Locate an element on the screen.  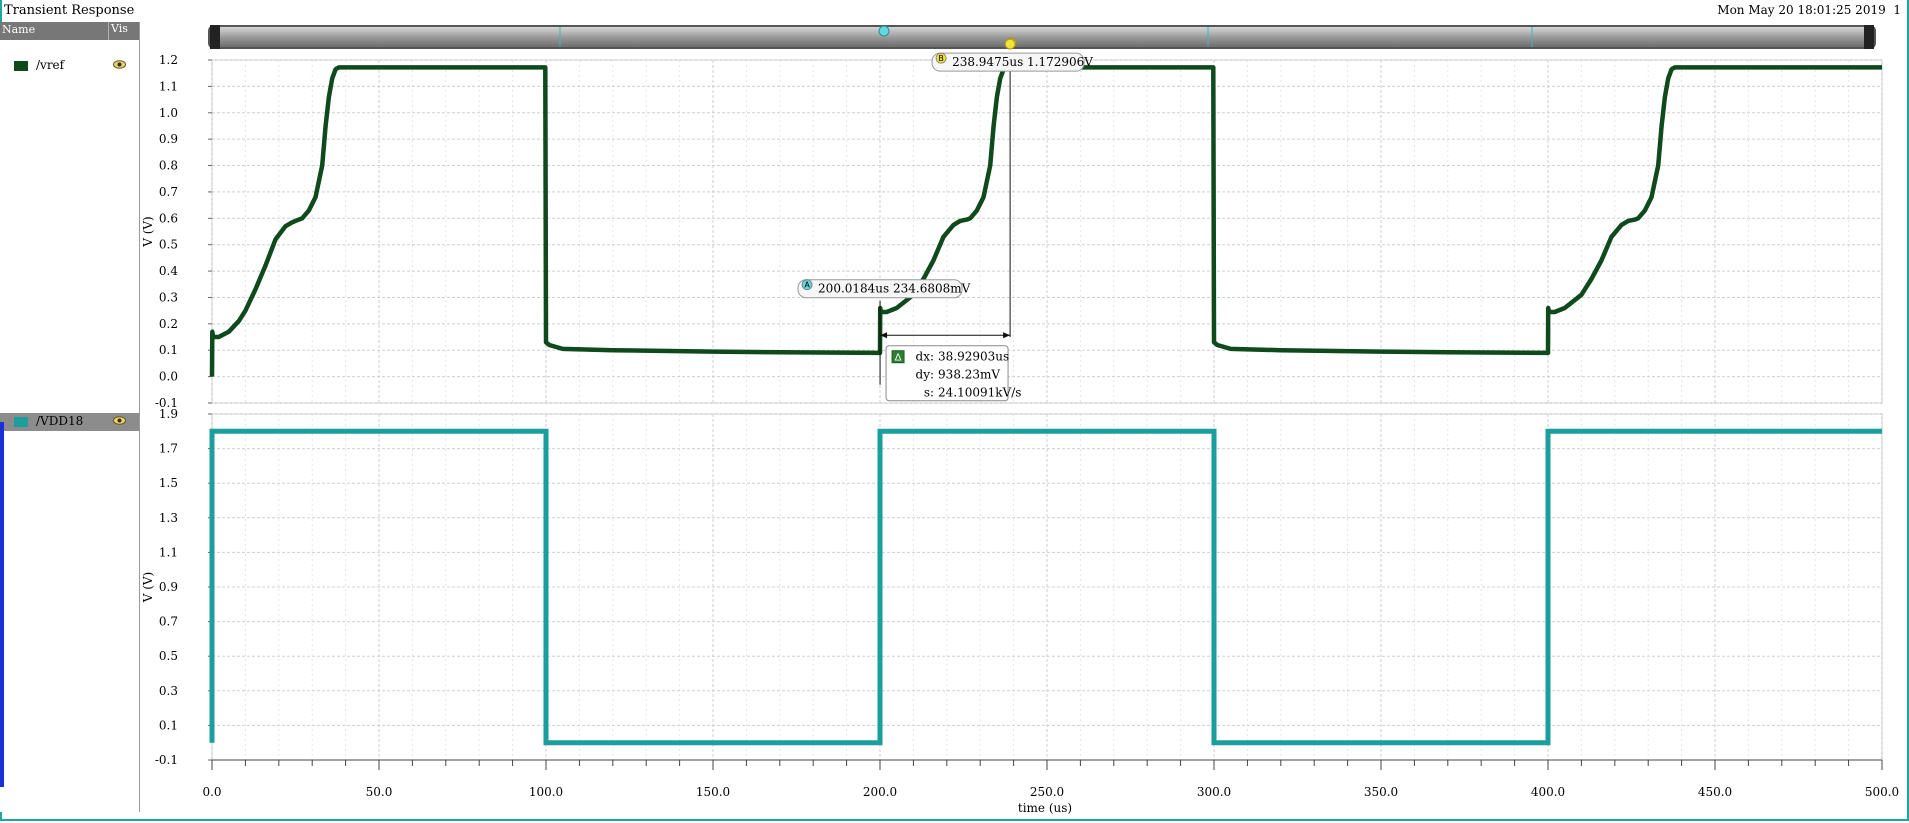
overview-right-handle is located at coordinates (1869, 37).